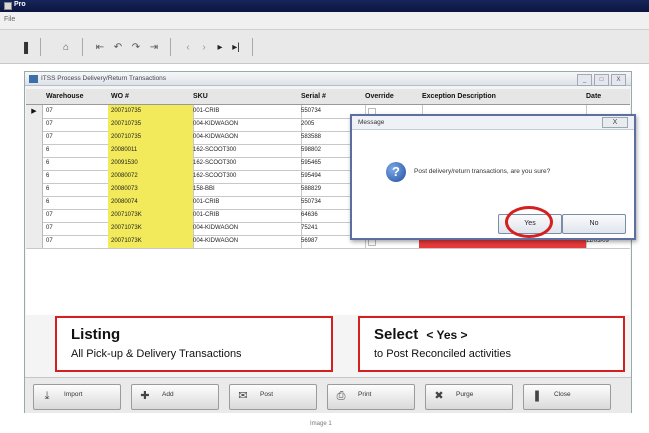 Image resolution: width=649 pixels, height=433 pixels. What do you see at coordinates (204, 47) in the screenshot?
I see `nav-next-icon: ›` at bounding box center [204, 47].